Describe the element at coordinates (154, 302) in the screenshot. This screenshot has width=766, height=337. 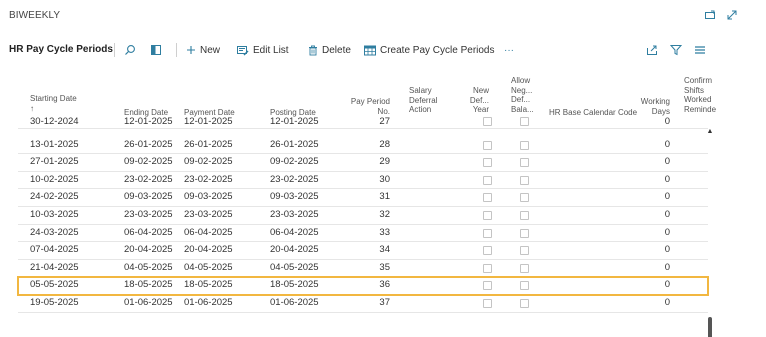
I see `cell-end: 01-06-2025` at that location.